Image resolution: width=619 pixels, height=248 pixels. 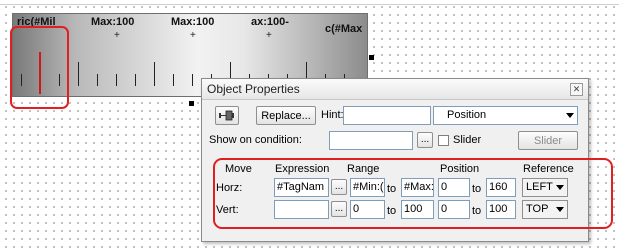 What do you see at coordinates (467, 115) in the screenshot?
I see `position-combo-value: Position` at bounding box center [467, 115].